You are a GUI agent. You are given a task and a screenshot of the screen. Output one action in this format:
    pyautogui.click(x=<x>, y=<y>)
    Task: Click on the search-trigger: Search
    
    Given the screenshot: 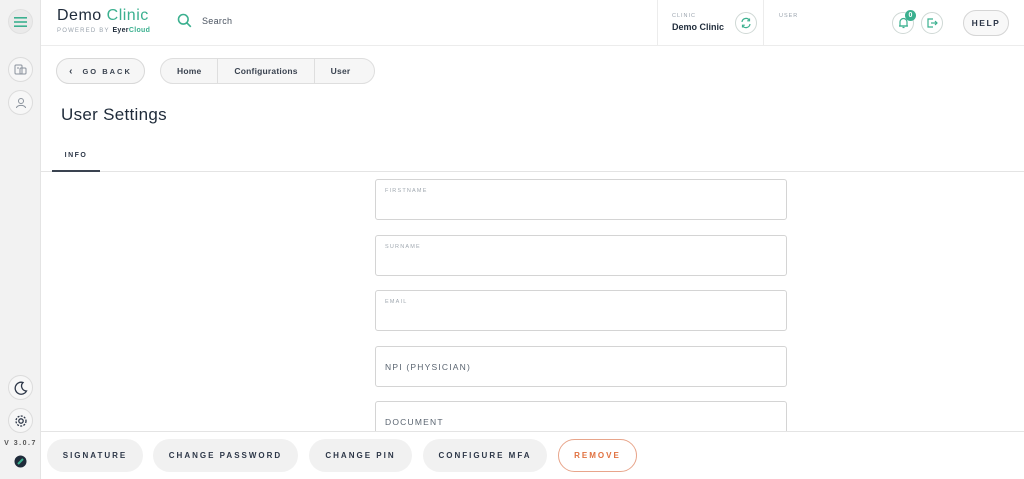 What is the action you would take?
    pyautogui.click(x=204, y=20)
    